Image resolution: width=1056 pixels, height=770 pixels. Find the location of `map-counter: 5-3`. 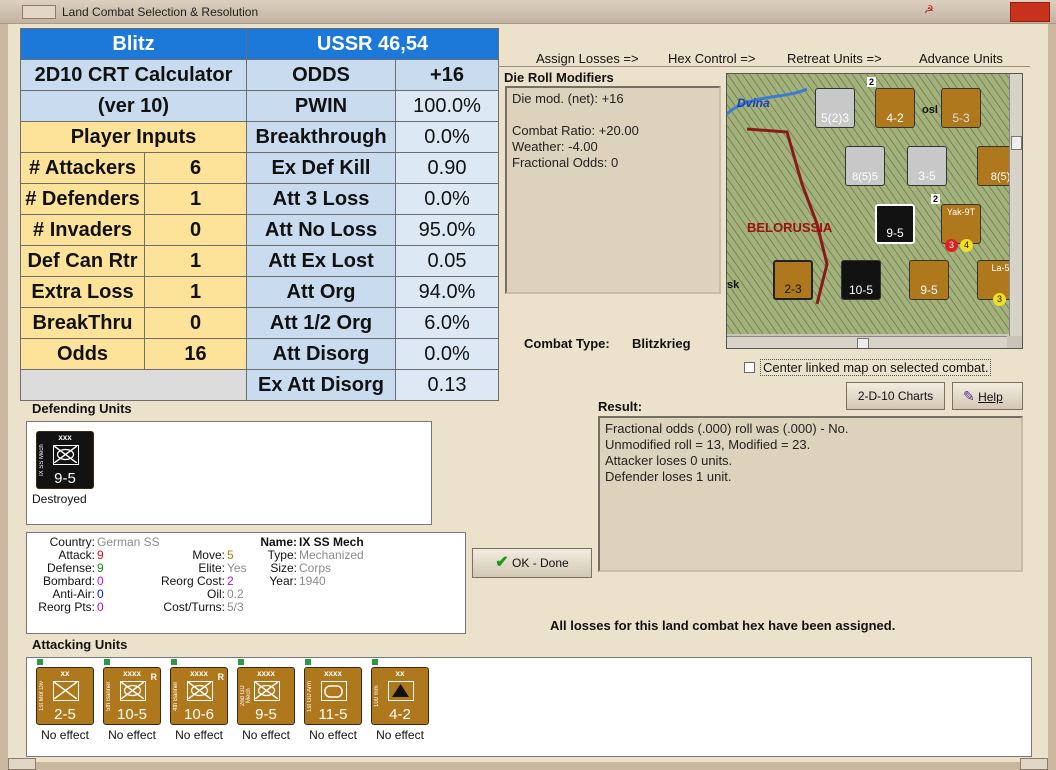

map-counter: 5-3 is located at coordinates (961, 108).